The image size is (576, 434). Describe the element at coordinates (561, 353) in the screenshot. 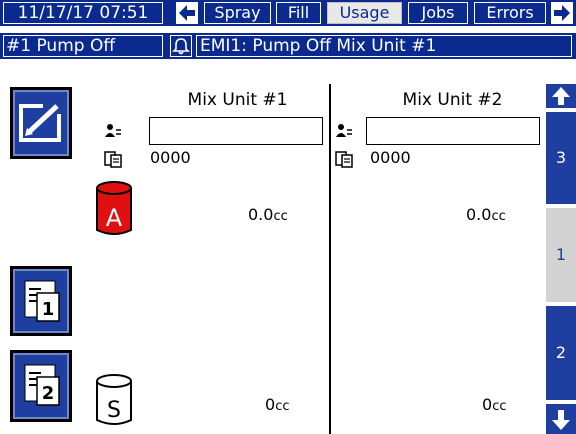

I see `page-tab-2: 2` at that location.